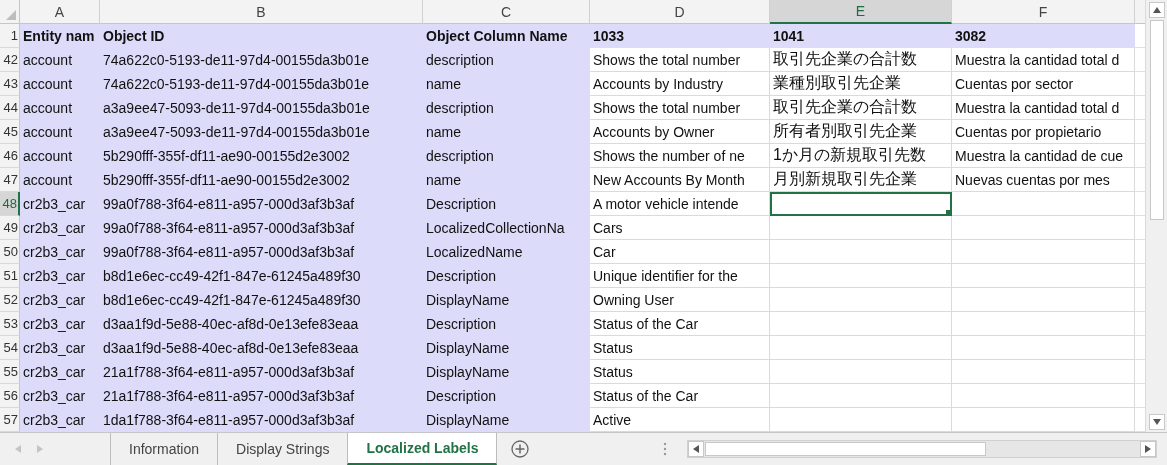 The image size is (1167, 465). I want to click on table-cell: LocalizedCollectionNa, so click(506, 228).